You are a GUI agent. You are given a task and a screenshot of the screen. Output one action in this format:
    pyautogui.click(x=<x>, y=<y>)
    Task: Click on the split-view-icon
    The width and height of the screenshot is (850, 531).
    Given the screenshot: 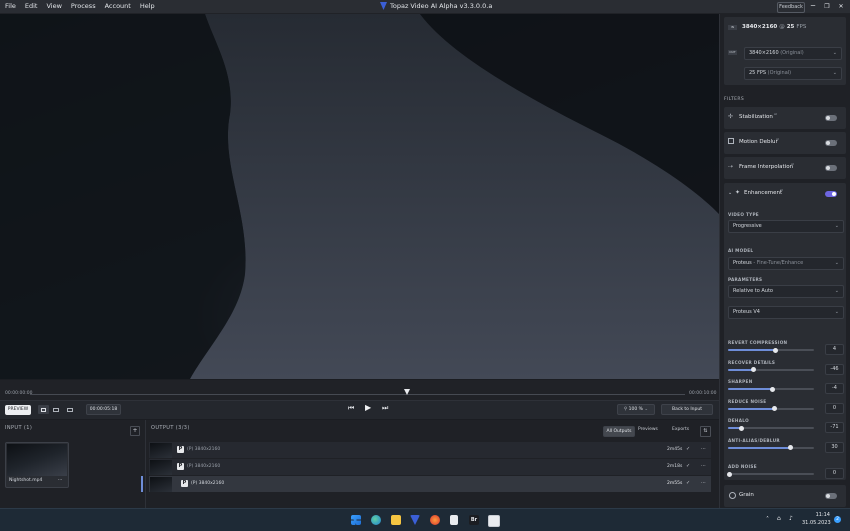 What is the action you would take?
    pyautogui.click(x=56, y=409)
    